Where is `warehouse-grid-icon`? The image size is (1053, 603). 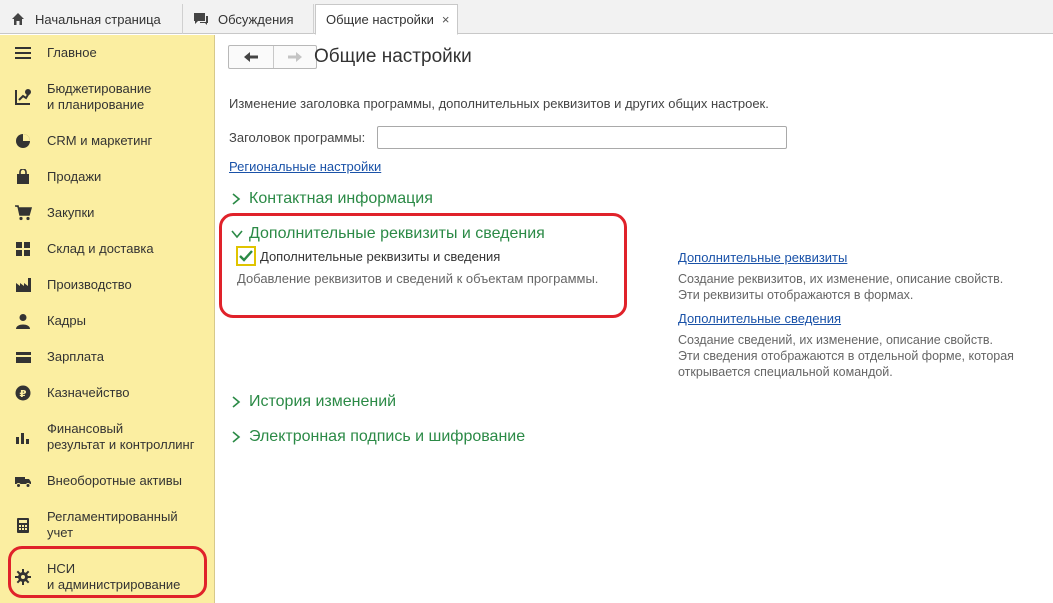 warehouse-grid-icon is located at coordinates (23, 249).